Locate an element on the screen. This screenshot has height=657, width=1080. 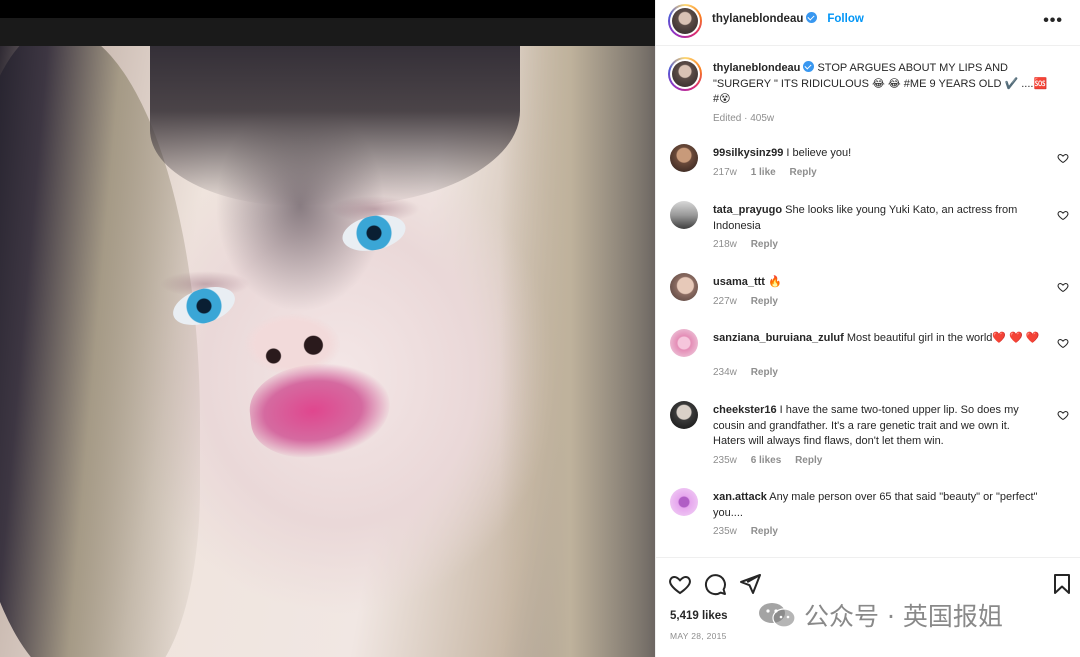
comment-age: 217w is located at coordinates (725, 172).